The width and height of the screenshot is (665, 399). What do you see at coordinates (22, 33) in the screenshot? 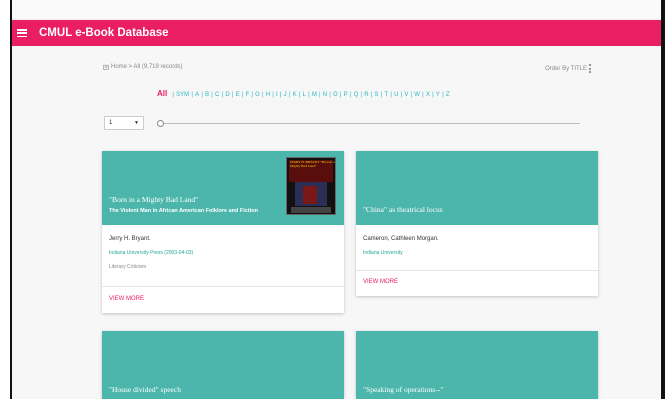
I see `menu-icon` at bounding box center [22, 33].